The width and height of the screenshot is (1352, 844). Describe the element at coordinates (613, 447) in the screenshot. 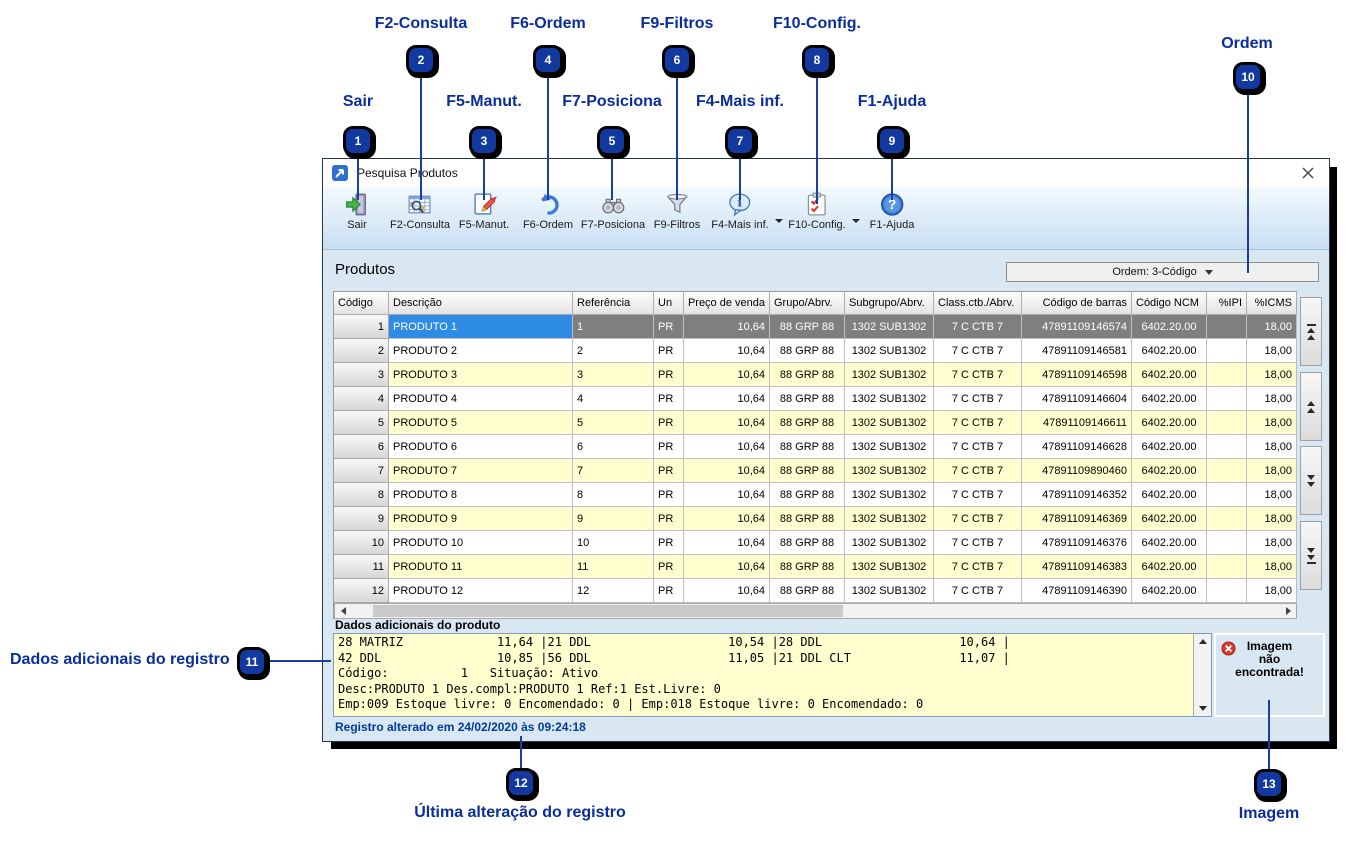

I see `grid-cell: 6` at that location.